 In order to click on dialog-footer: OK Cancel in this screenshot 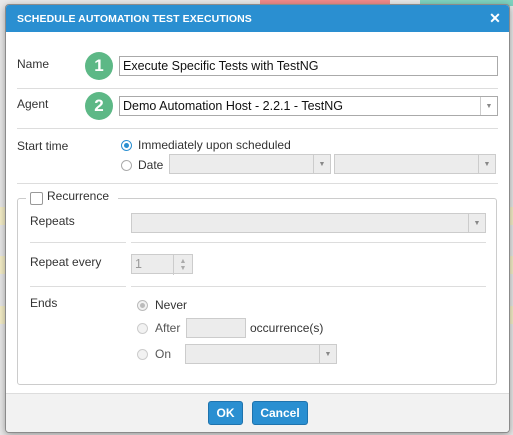, I will do `click(257, 412)`.